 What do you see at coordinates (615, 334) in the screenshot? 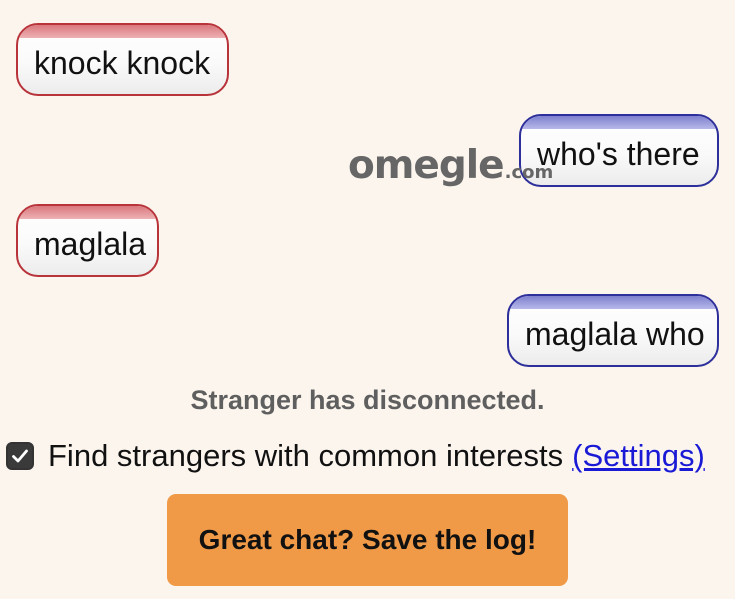
I see `message-text: maglala who` at bounding box center [615, 334].